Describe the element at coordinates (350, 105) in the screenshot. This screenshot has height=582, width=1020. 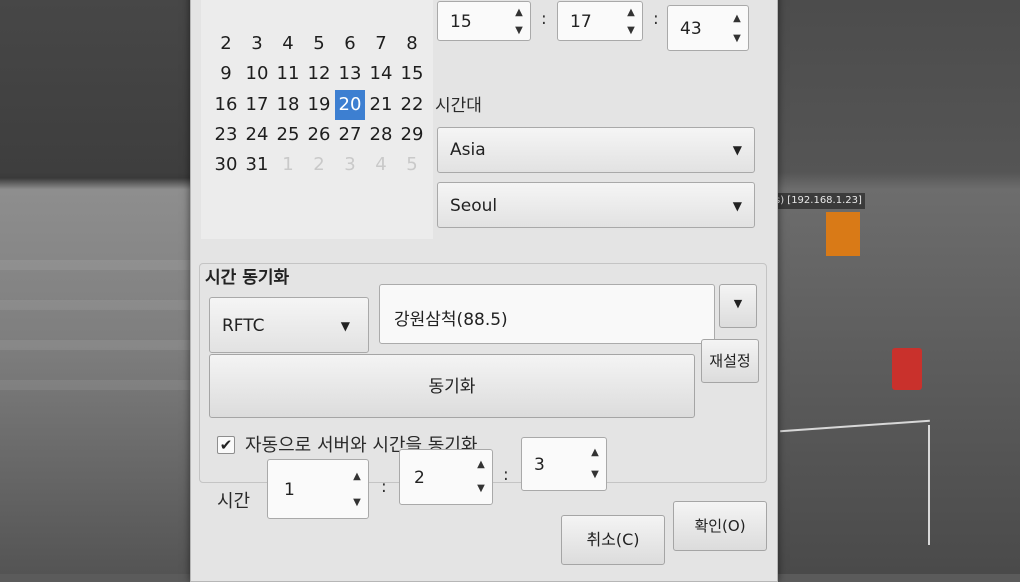
I see `calendar-day-selected: 20` at that location.